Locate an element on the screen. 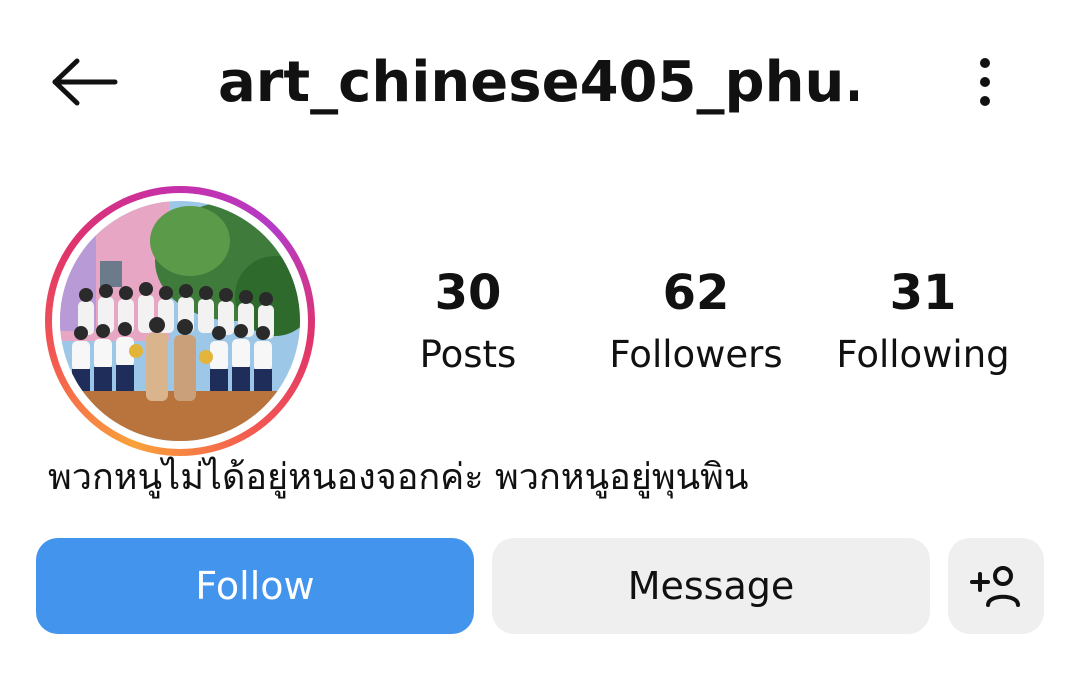 This screenshot has height=683, width=1080. message-button-label: Message is located at coordinates (711, 586).